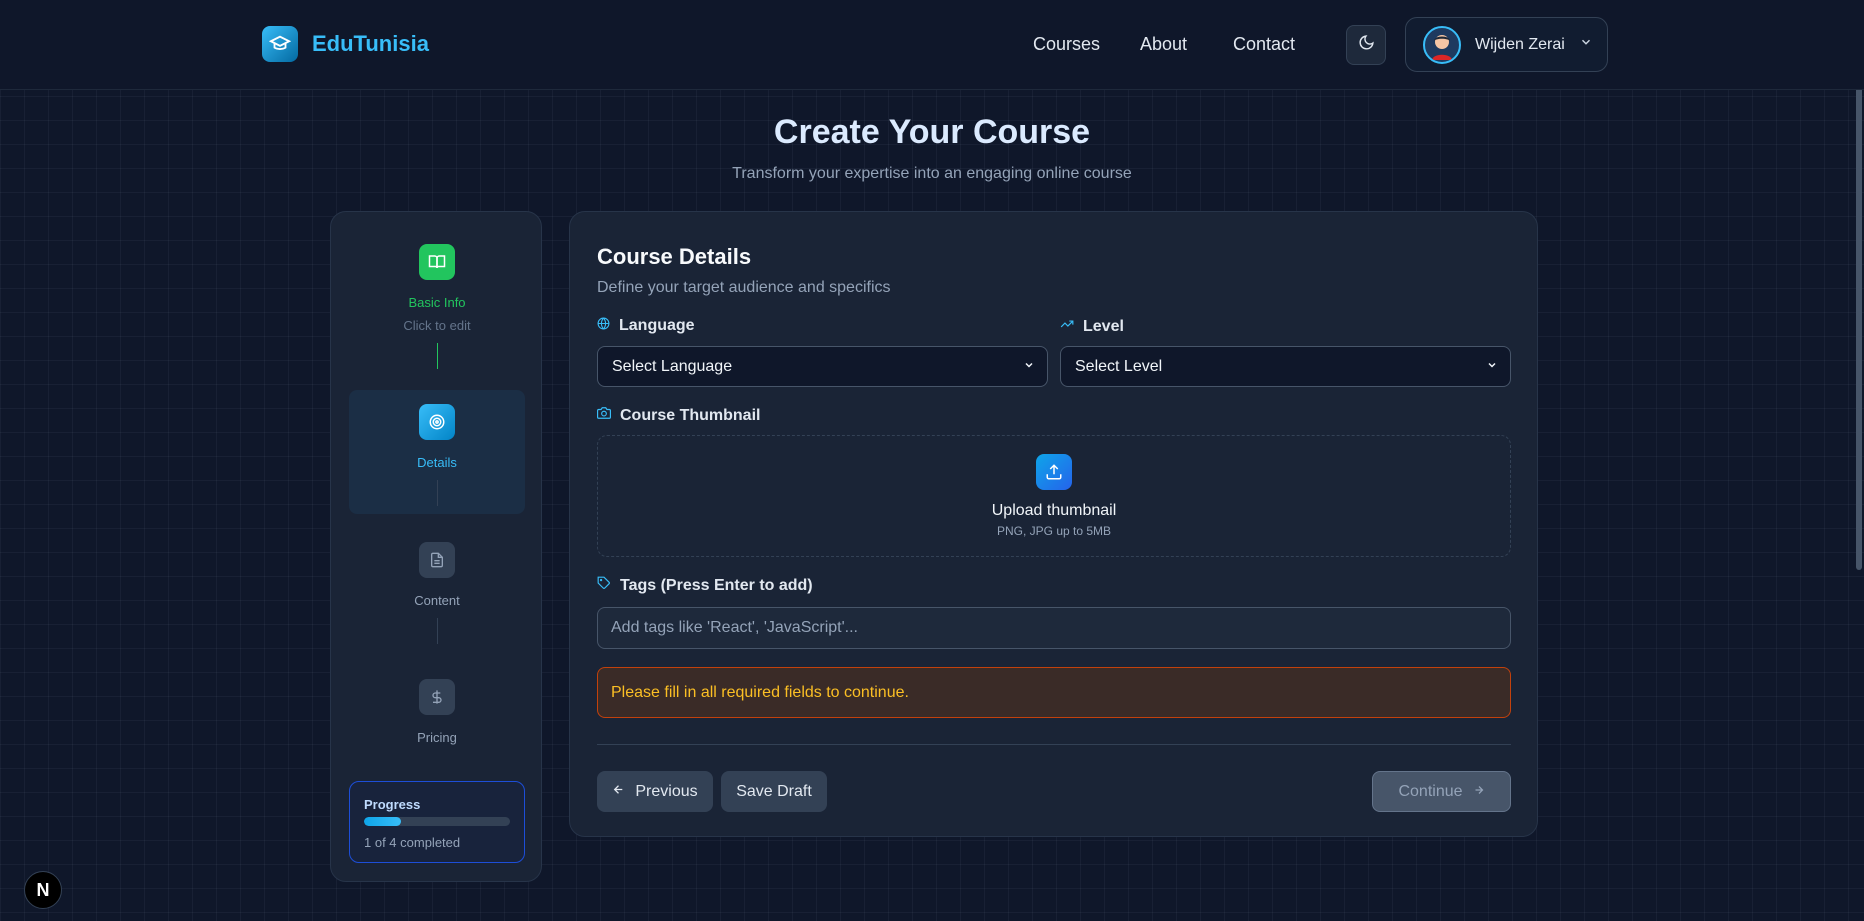 This screenshot has width=1864, height=921. I want to click on thumbnail-label: Course Thumbnail, so click(678, 415).